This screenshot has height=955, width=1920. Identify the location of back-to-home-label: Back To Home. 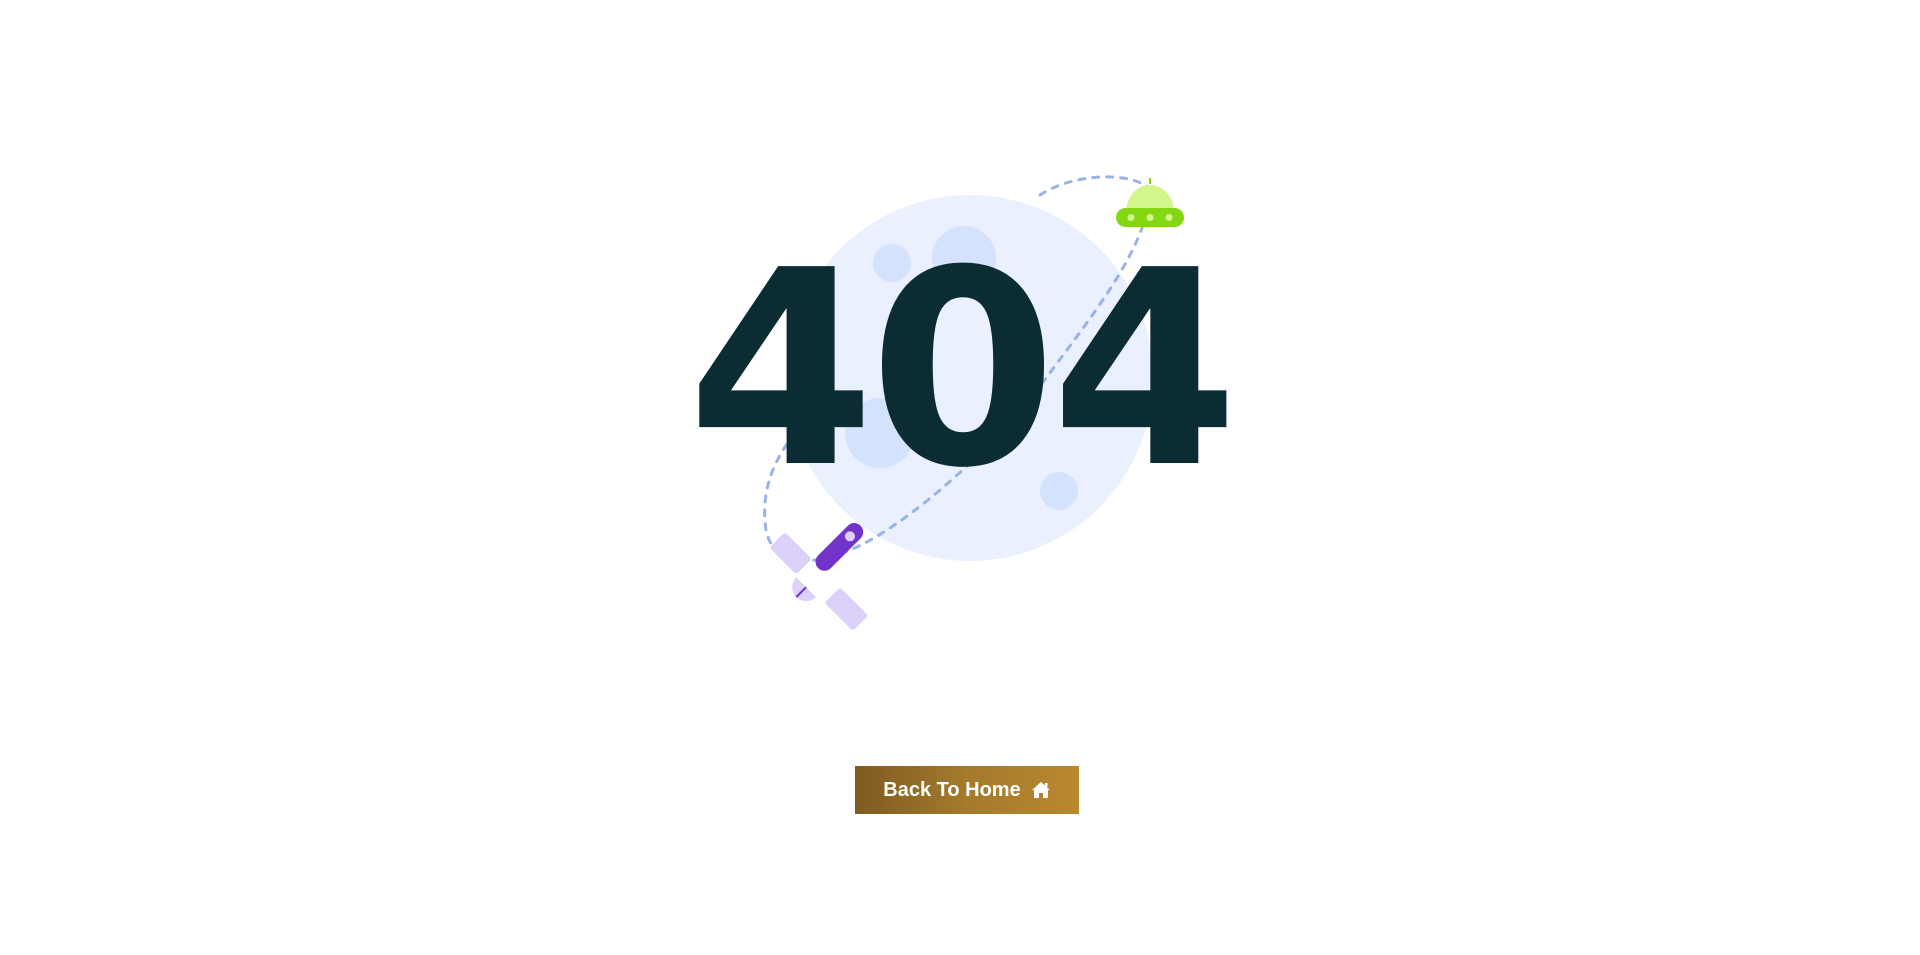
(952, 789).